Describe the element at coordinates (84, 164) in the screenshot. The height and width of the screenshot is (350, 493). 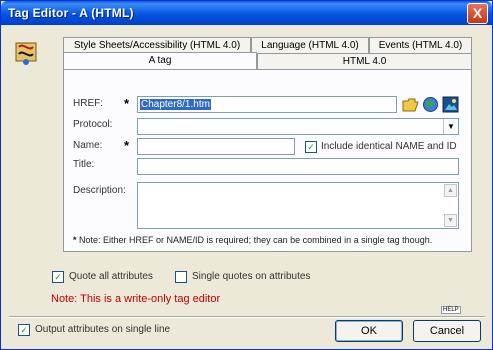
I see `title-label: Title:` at that location.